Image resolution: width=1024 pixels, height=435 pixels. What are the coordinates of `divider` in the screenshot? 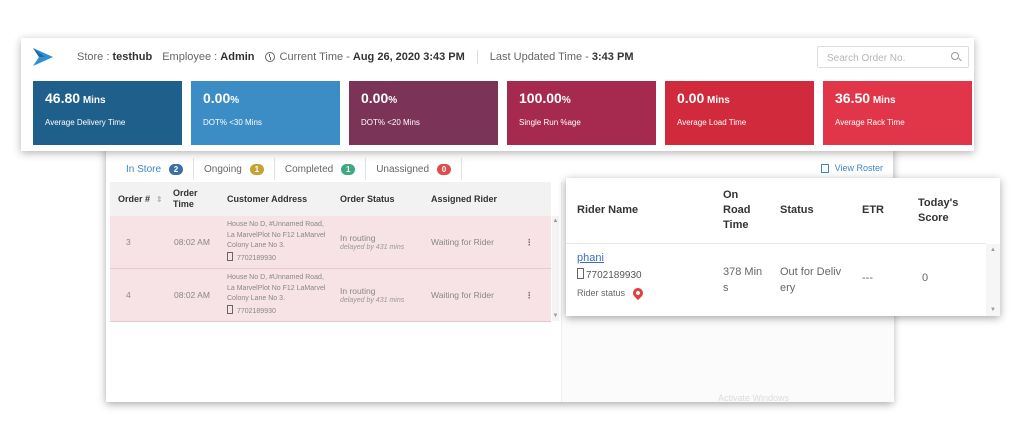 It's located at (477, 57).